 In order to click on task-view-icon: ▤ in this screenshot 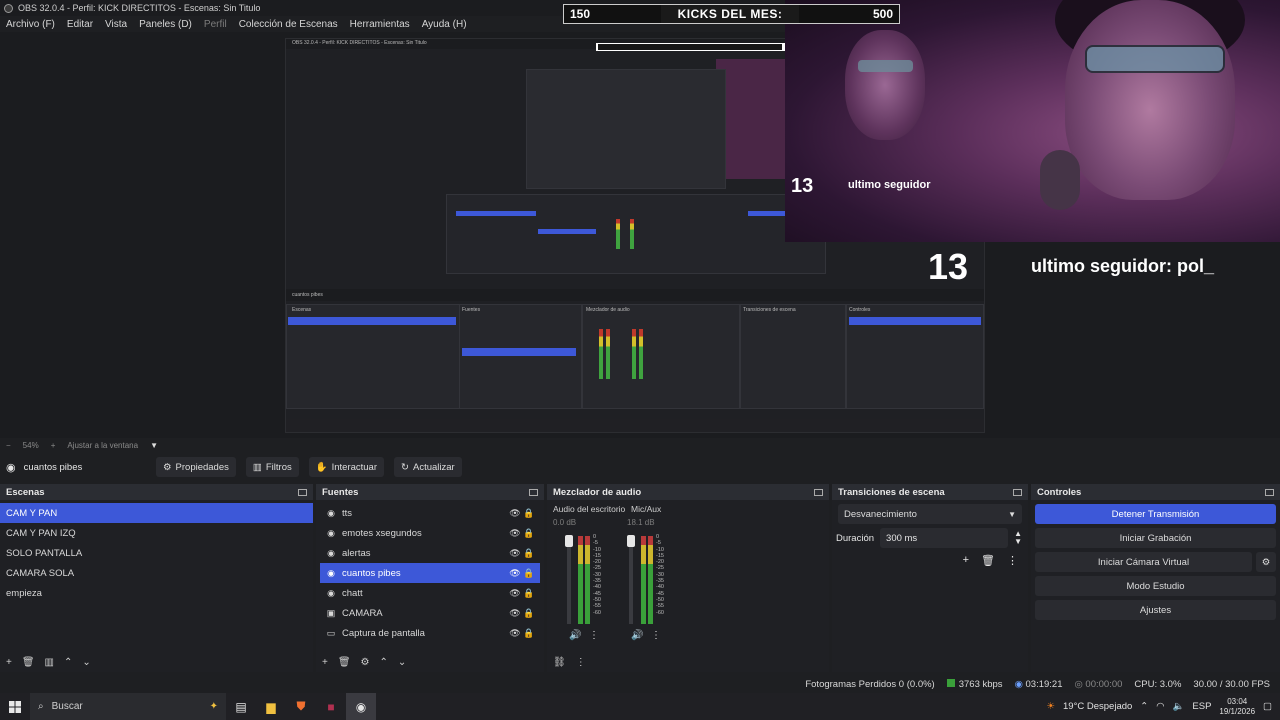, I will do `click(241, 706)`.